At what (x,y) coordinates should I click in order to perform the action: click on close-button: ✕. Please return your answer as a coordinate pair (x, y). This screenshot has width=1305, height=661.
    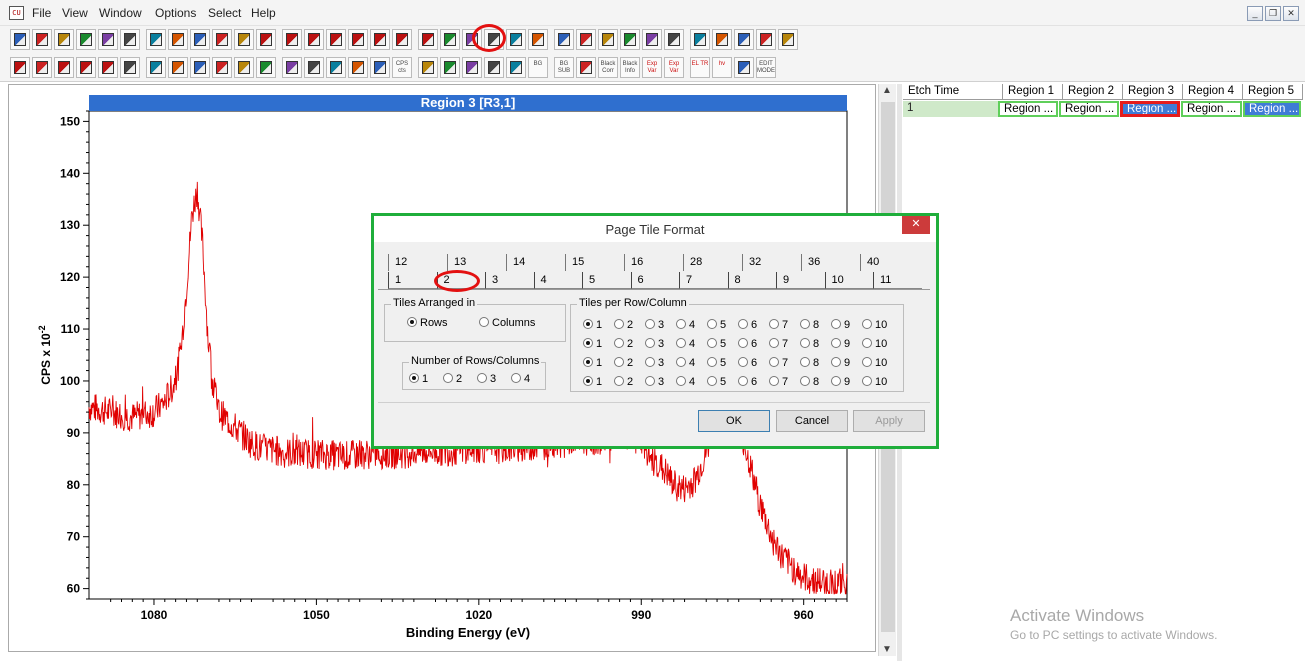
    Looking at the image, I should click on (1291, 13).